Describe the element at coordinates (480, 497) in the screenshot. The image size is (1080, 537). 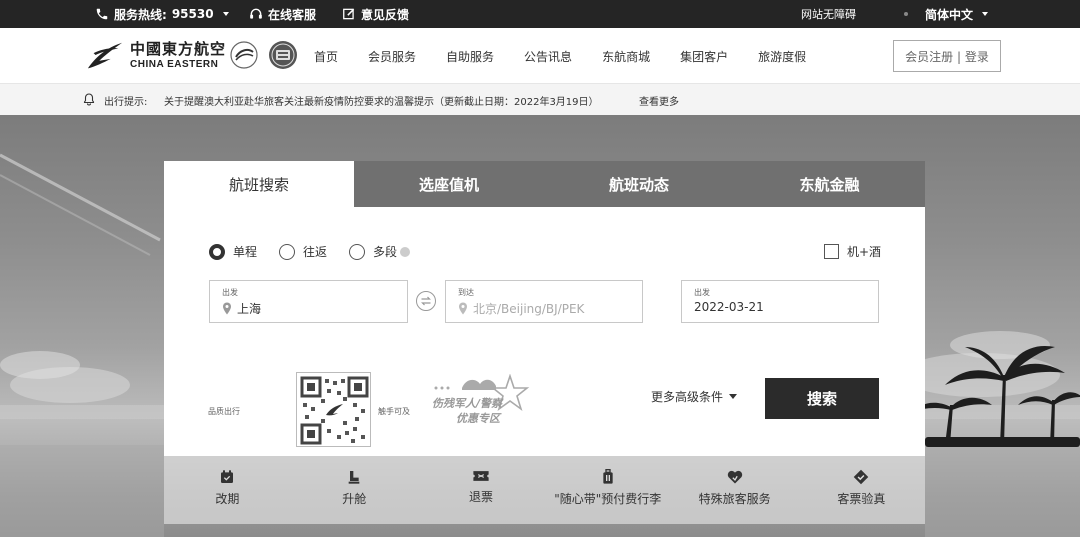
I see `quick-link-label: 退票` at that location.